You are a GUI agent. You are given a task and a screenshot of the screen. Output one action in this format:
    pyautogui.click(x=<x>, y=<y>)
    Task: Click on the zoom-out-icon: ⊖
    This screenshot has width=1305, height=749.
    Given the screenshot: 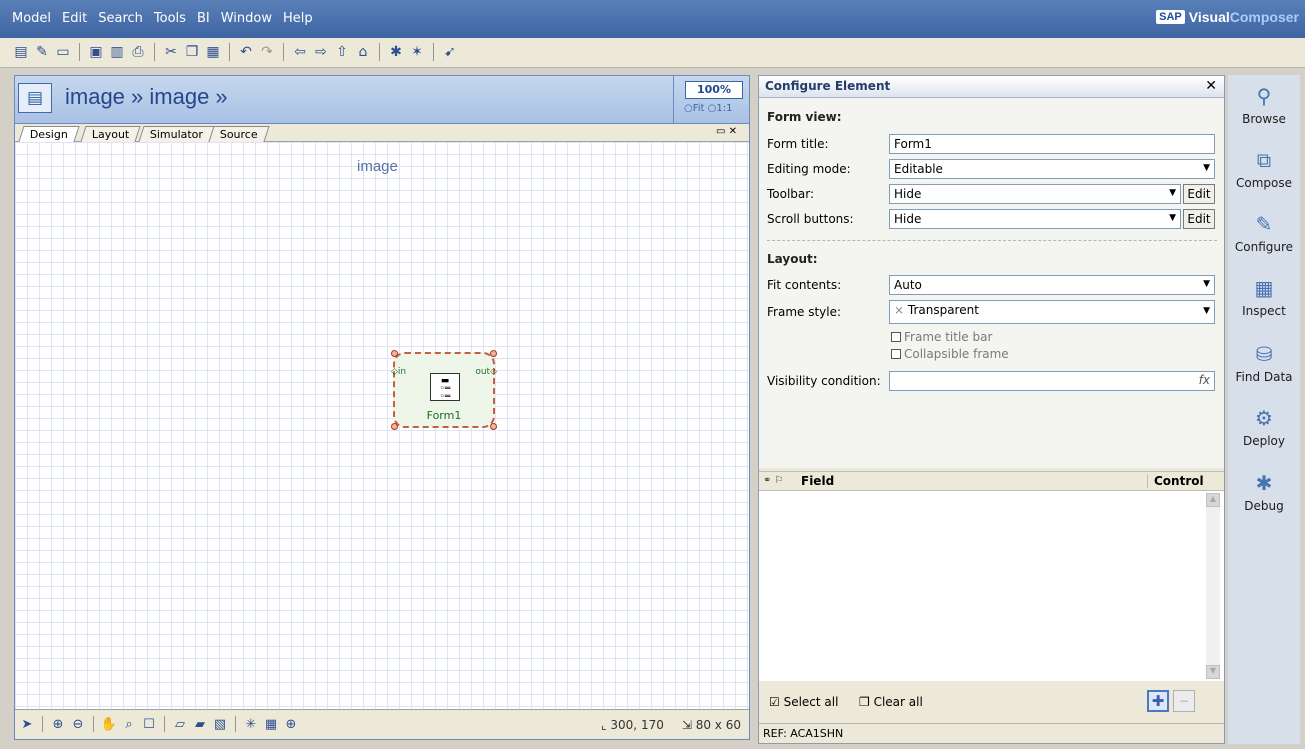 What is the action you would take?
    pyautogui.click(x=78, y=724)
    